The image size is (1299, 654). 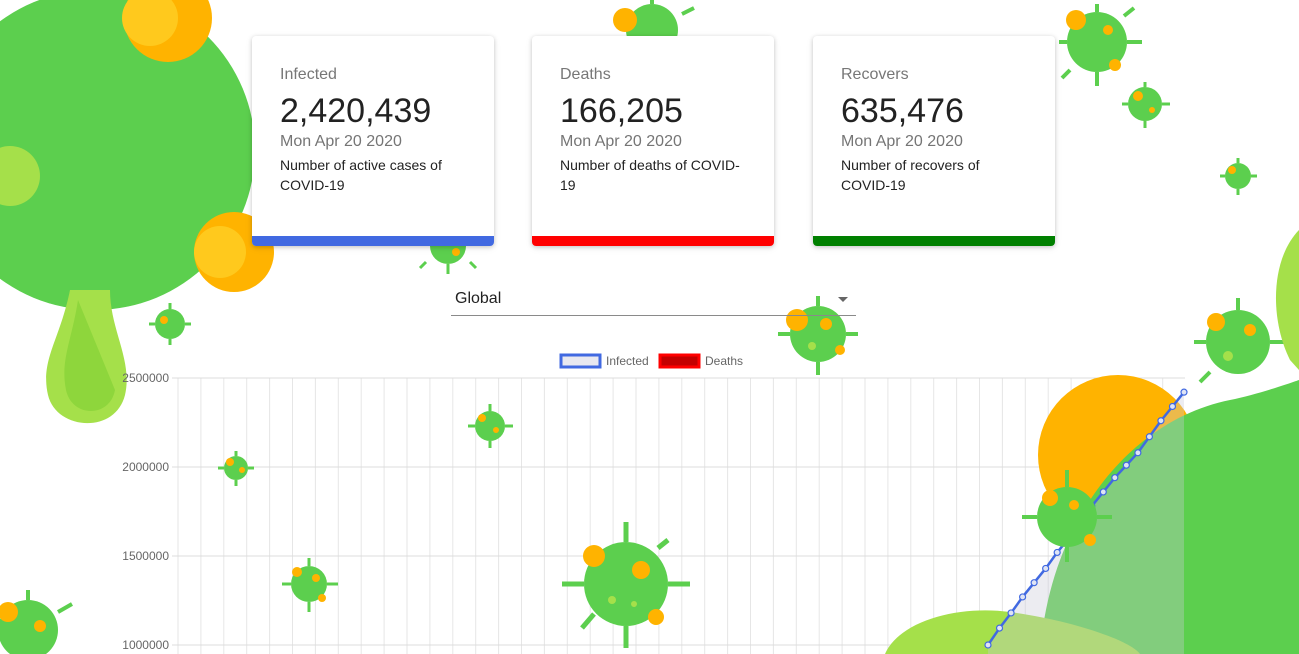 I want to click on card-title: Recovers, so click(x=875, y=74).